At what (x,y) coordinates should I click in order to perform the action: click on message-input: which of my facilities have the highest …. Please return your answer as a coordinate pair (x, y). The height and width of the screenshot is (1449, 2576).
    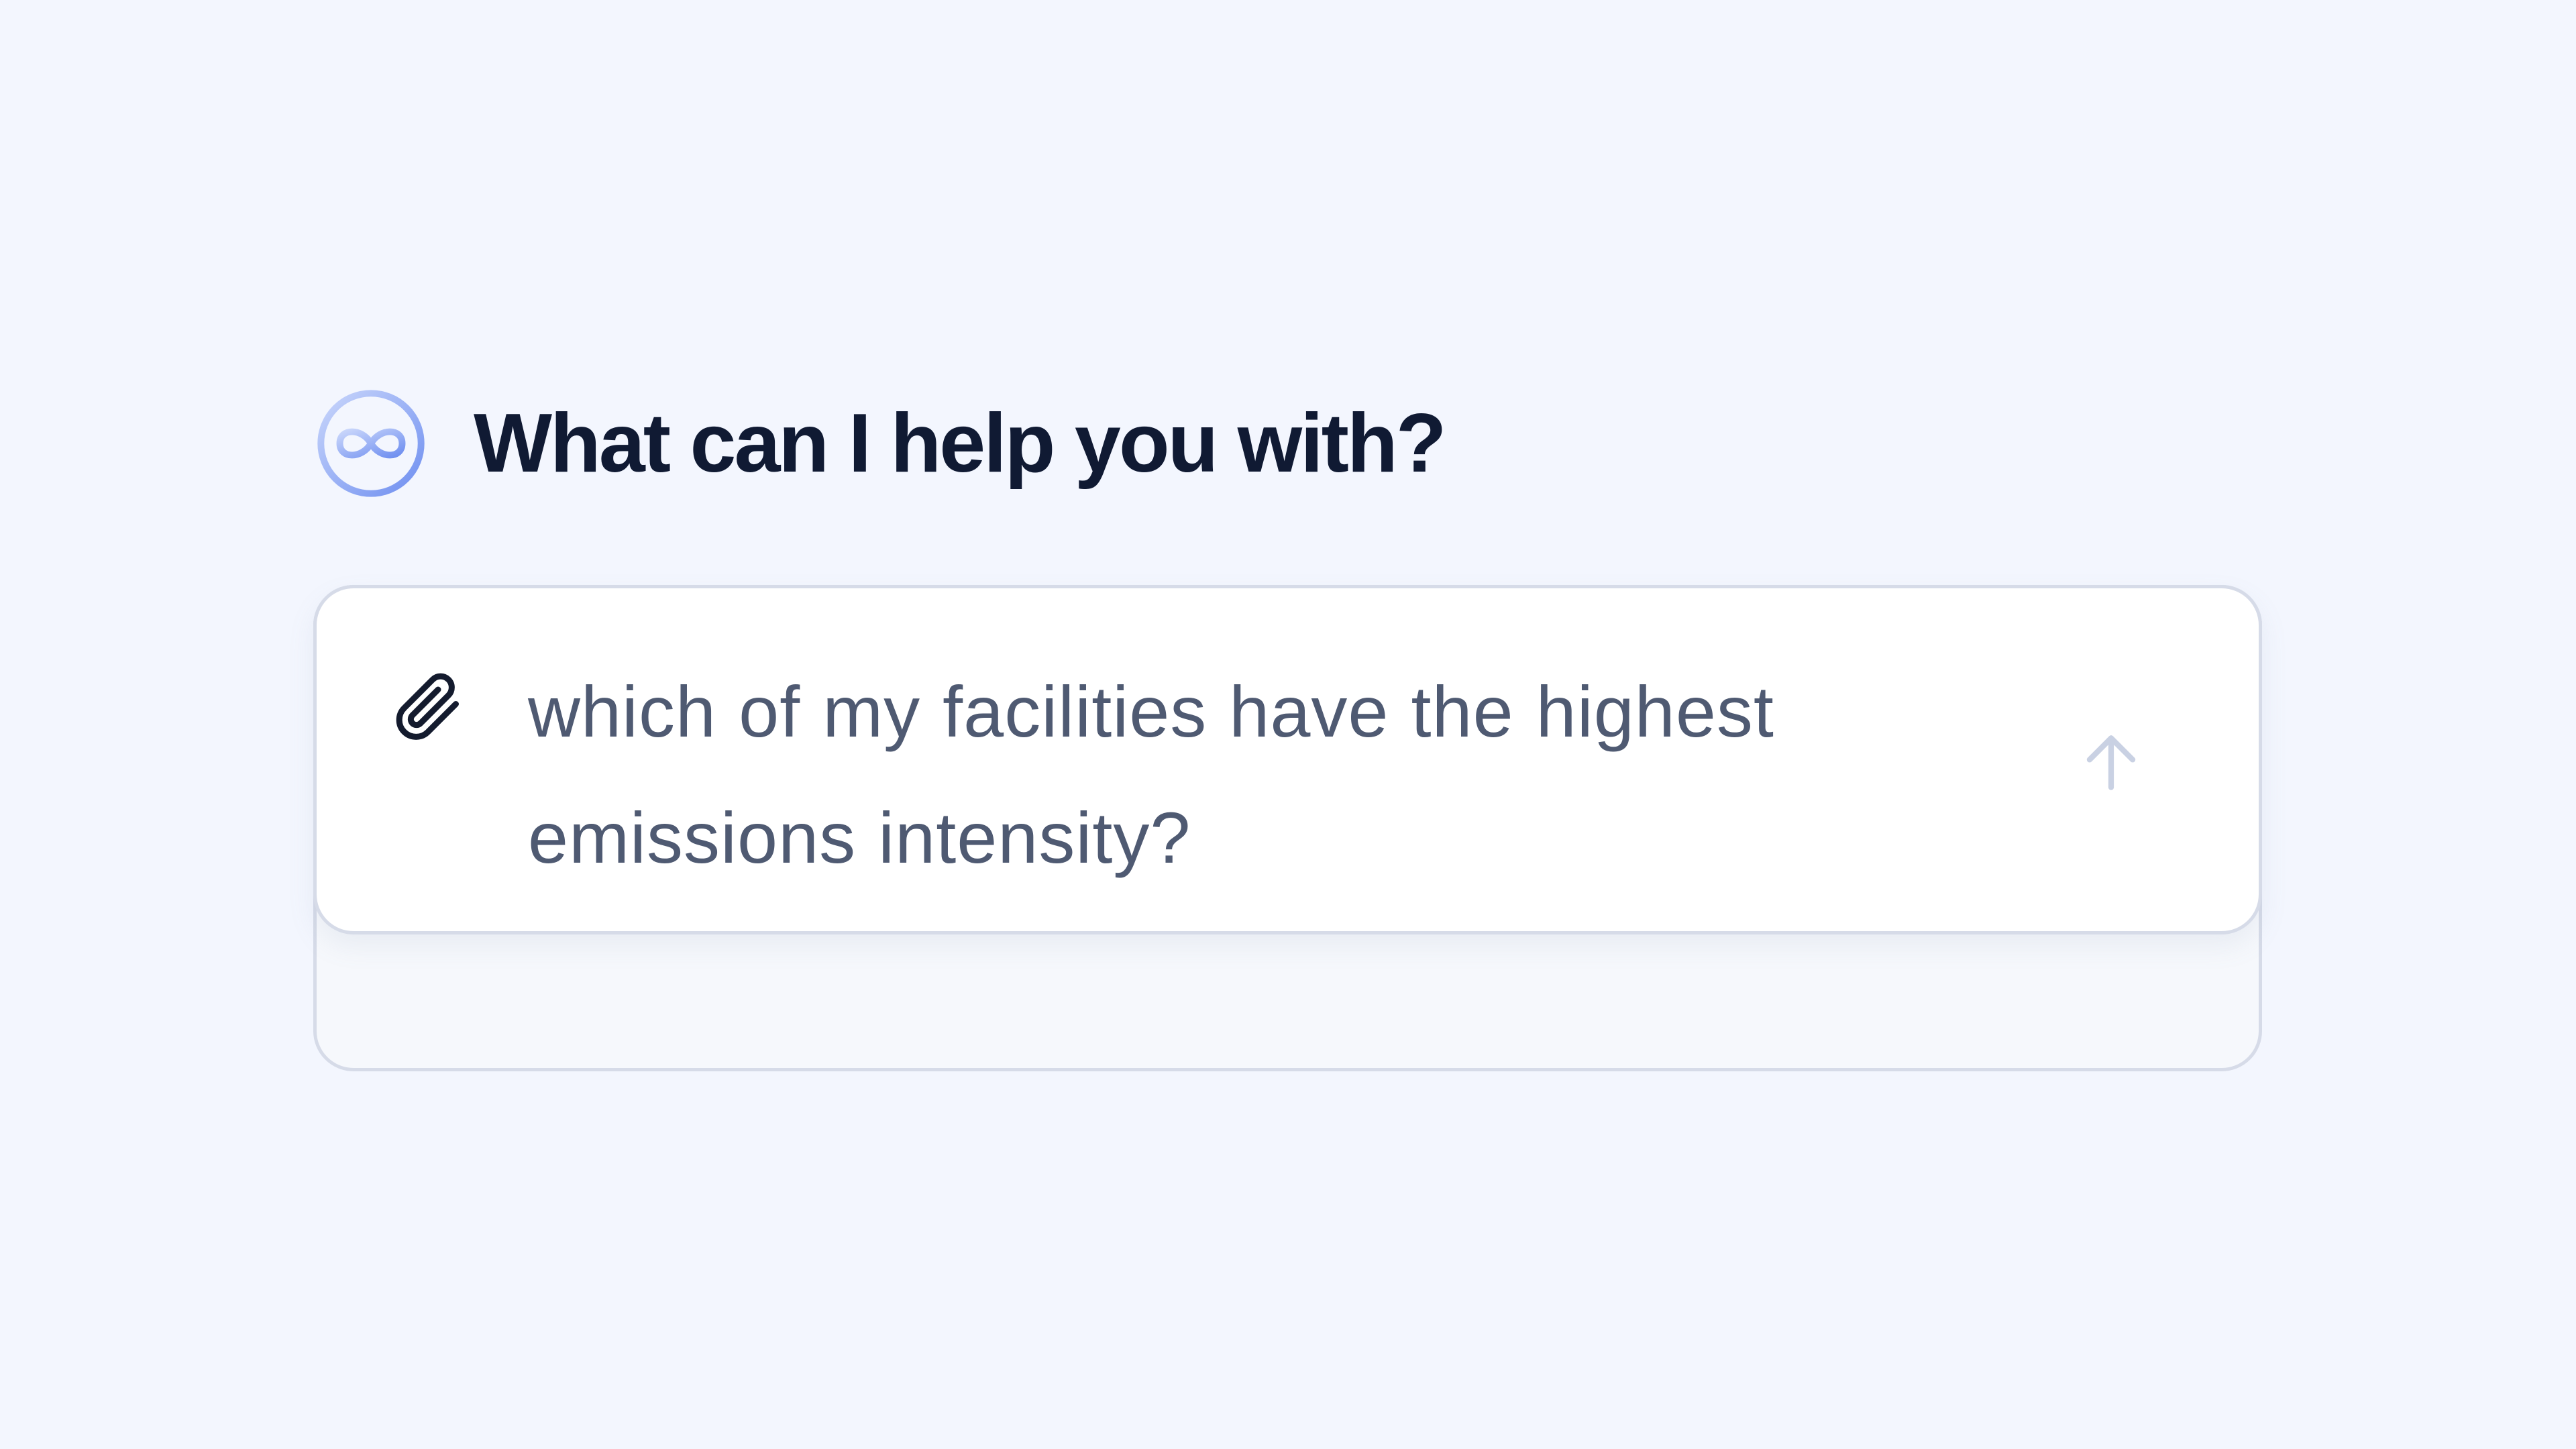
    Looking at the image, I should click on (1299, 775).